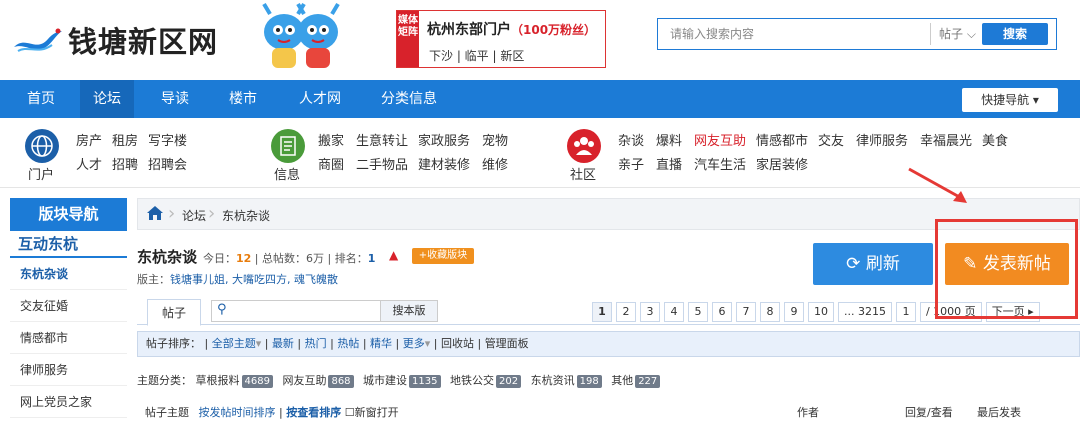  What do you see at coordinates (669, 139) in the screenshot?
I see `category-link: 爆料` at bounding box center [669, 139].